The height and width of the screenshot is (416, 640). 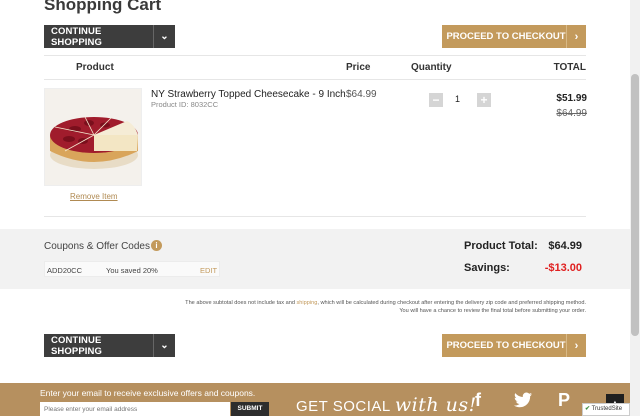 What do you see at coordinates (436, 100) in the screenshot?
I see `quantity-decrement-button: −` at bounding box center [436, 100].